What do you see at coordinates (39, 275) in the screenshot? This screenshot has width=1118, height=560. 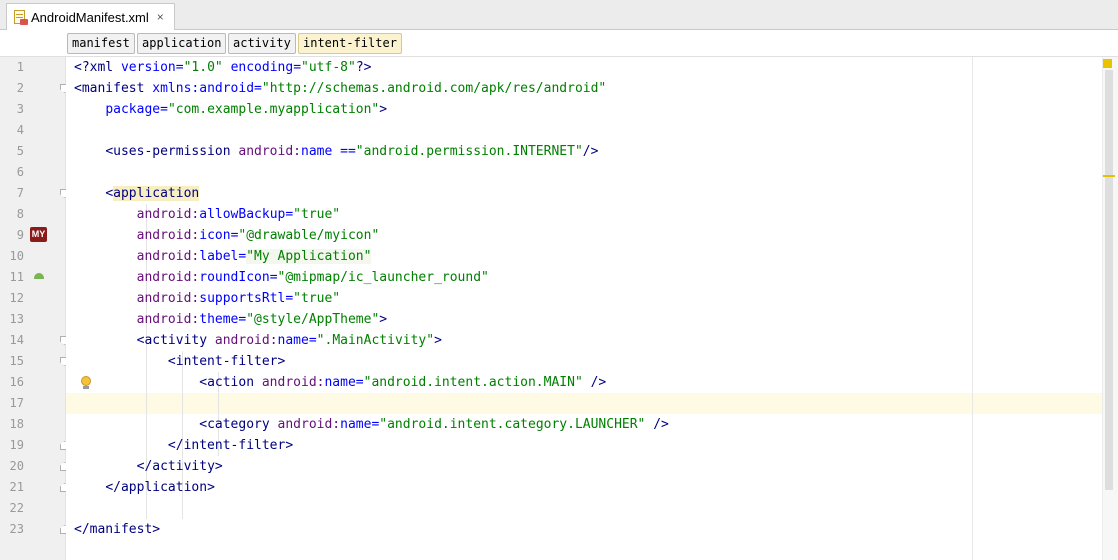 I see `android-launcher-icon` at bounding box center [39, 275].